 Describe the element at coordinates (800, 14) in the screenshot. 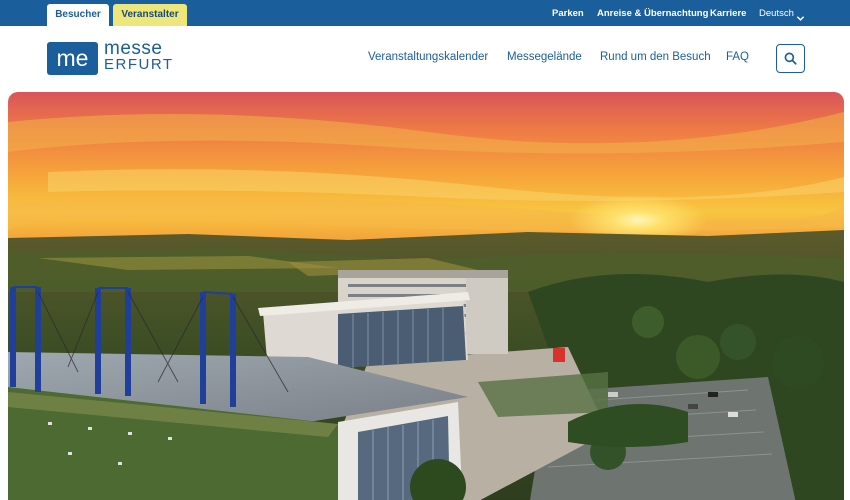

I see `chevron-down-icon` at that location.